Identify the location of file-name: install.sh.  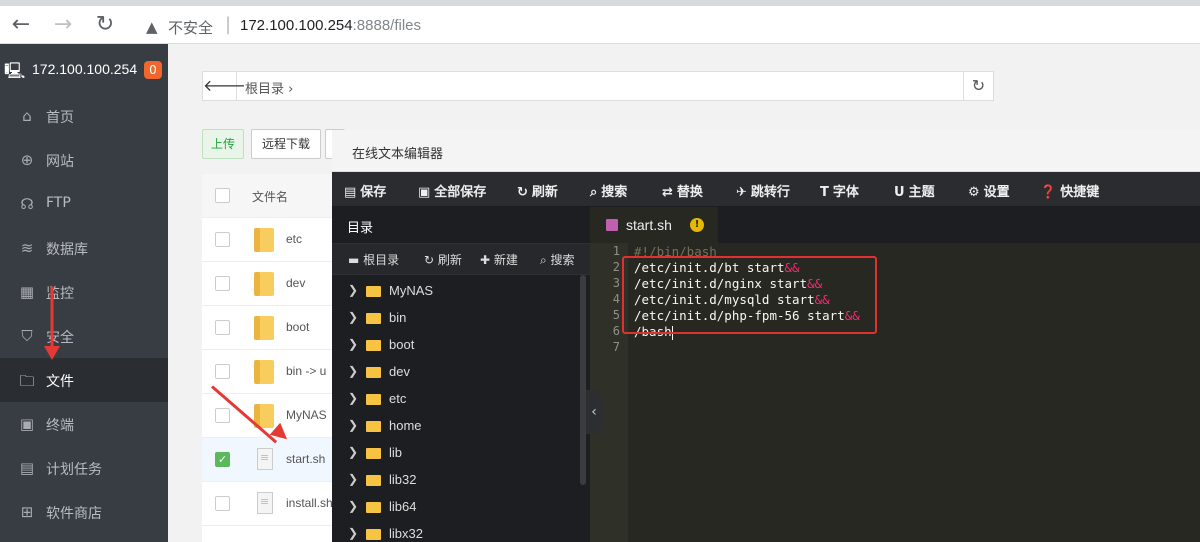
(309, 503).